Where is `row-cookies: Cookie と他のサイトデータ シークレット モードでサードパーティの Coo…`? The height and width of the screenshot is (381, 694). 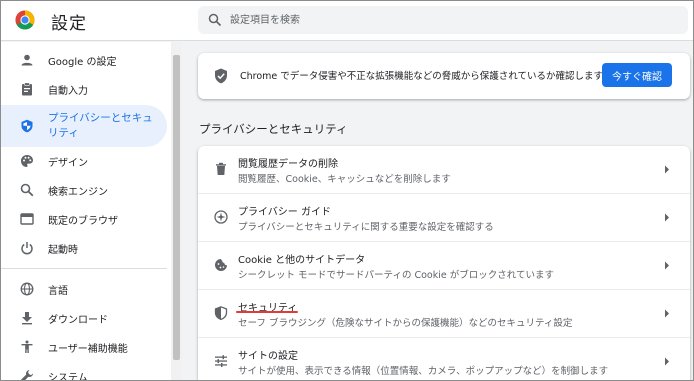 row-cookies: Cookie と他のサイトデータ シークレット モードでサードパーティの Coo… is located at coordinates (444, 265).